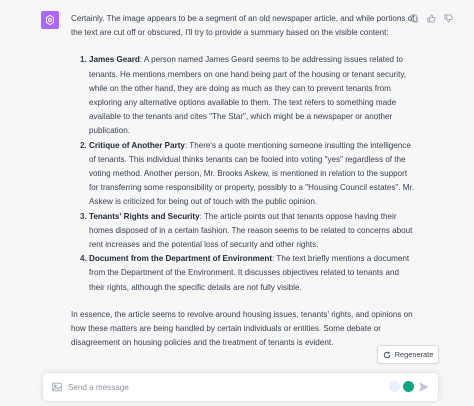 Image resolution: width=474 pixels, height=406 pixels. What do you see at coordinates (50, 20) in the screenshot?
I see `openai-logo-icon` at bounding box center [50, 20].